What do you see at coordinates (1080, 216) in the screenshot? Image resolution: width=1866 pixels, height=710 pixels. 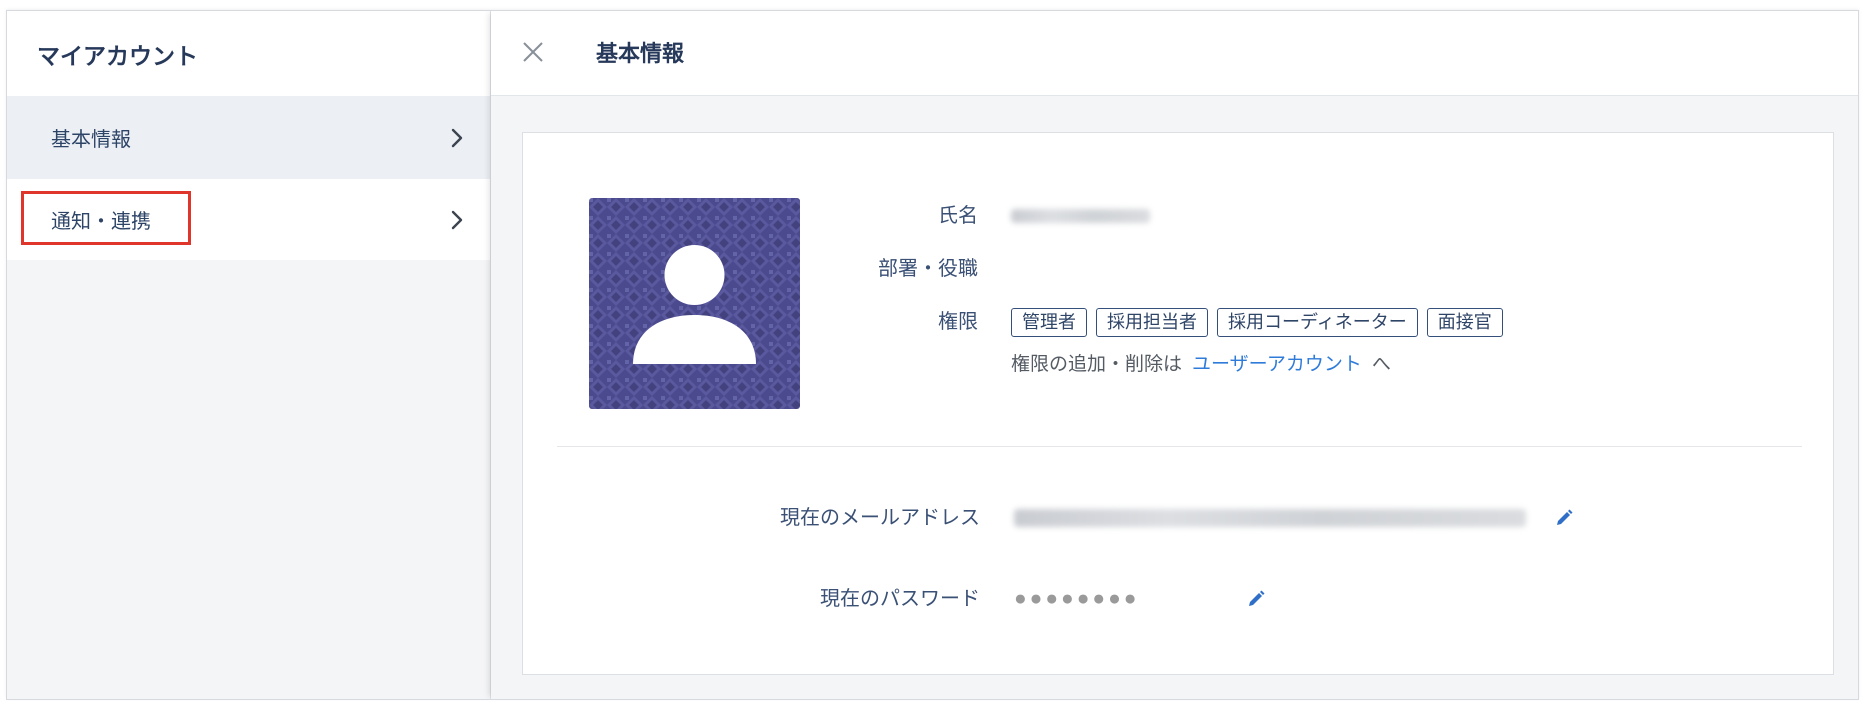 I see `name-value-redacted` at bounding box center [1080, 216].